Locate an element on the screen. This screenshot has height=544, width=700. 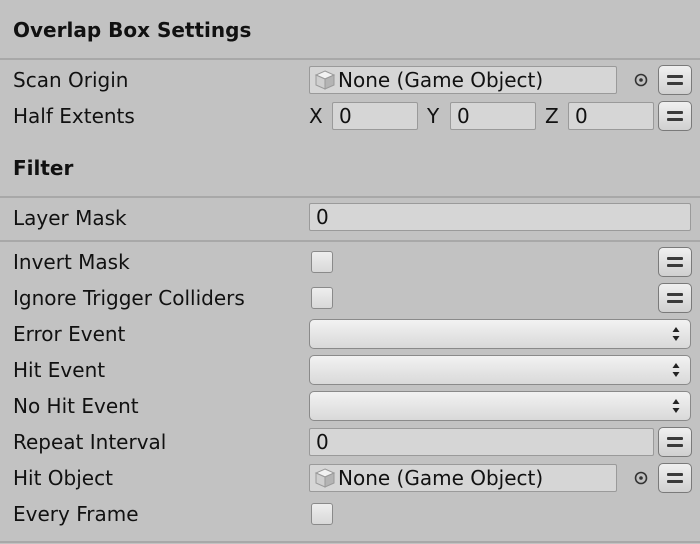
error-event-dropdown is located at coordinates (500, 334).